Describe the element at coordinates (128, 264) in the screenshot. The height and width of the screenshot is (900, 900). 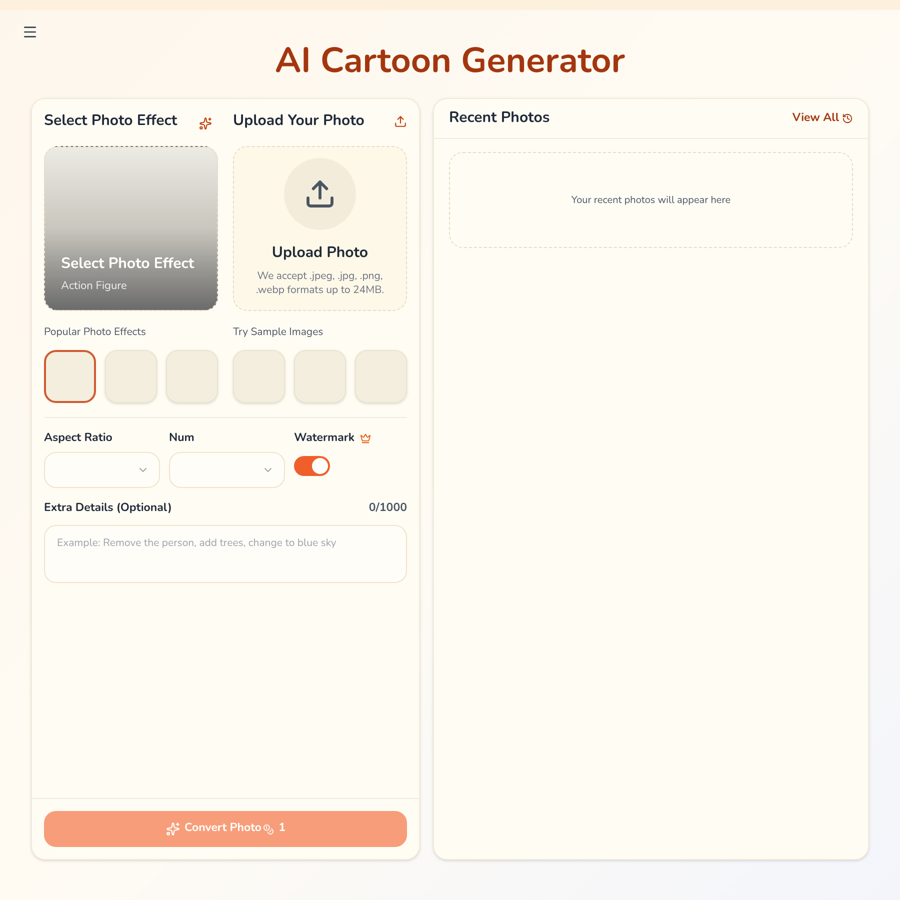
I see `effect-name: Select Photo Effect` at that location.